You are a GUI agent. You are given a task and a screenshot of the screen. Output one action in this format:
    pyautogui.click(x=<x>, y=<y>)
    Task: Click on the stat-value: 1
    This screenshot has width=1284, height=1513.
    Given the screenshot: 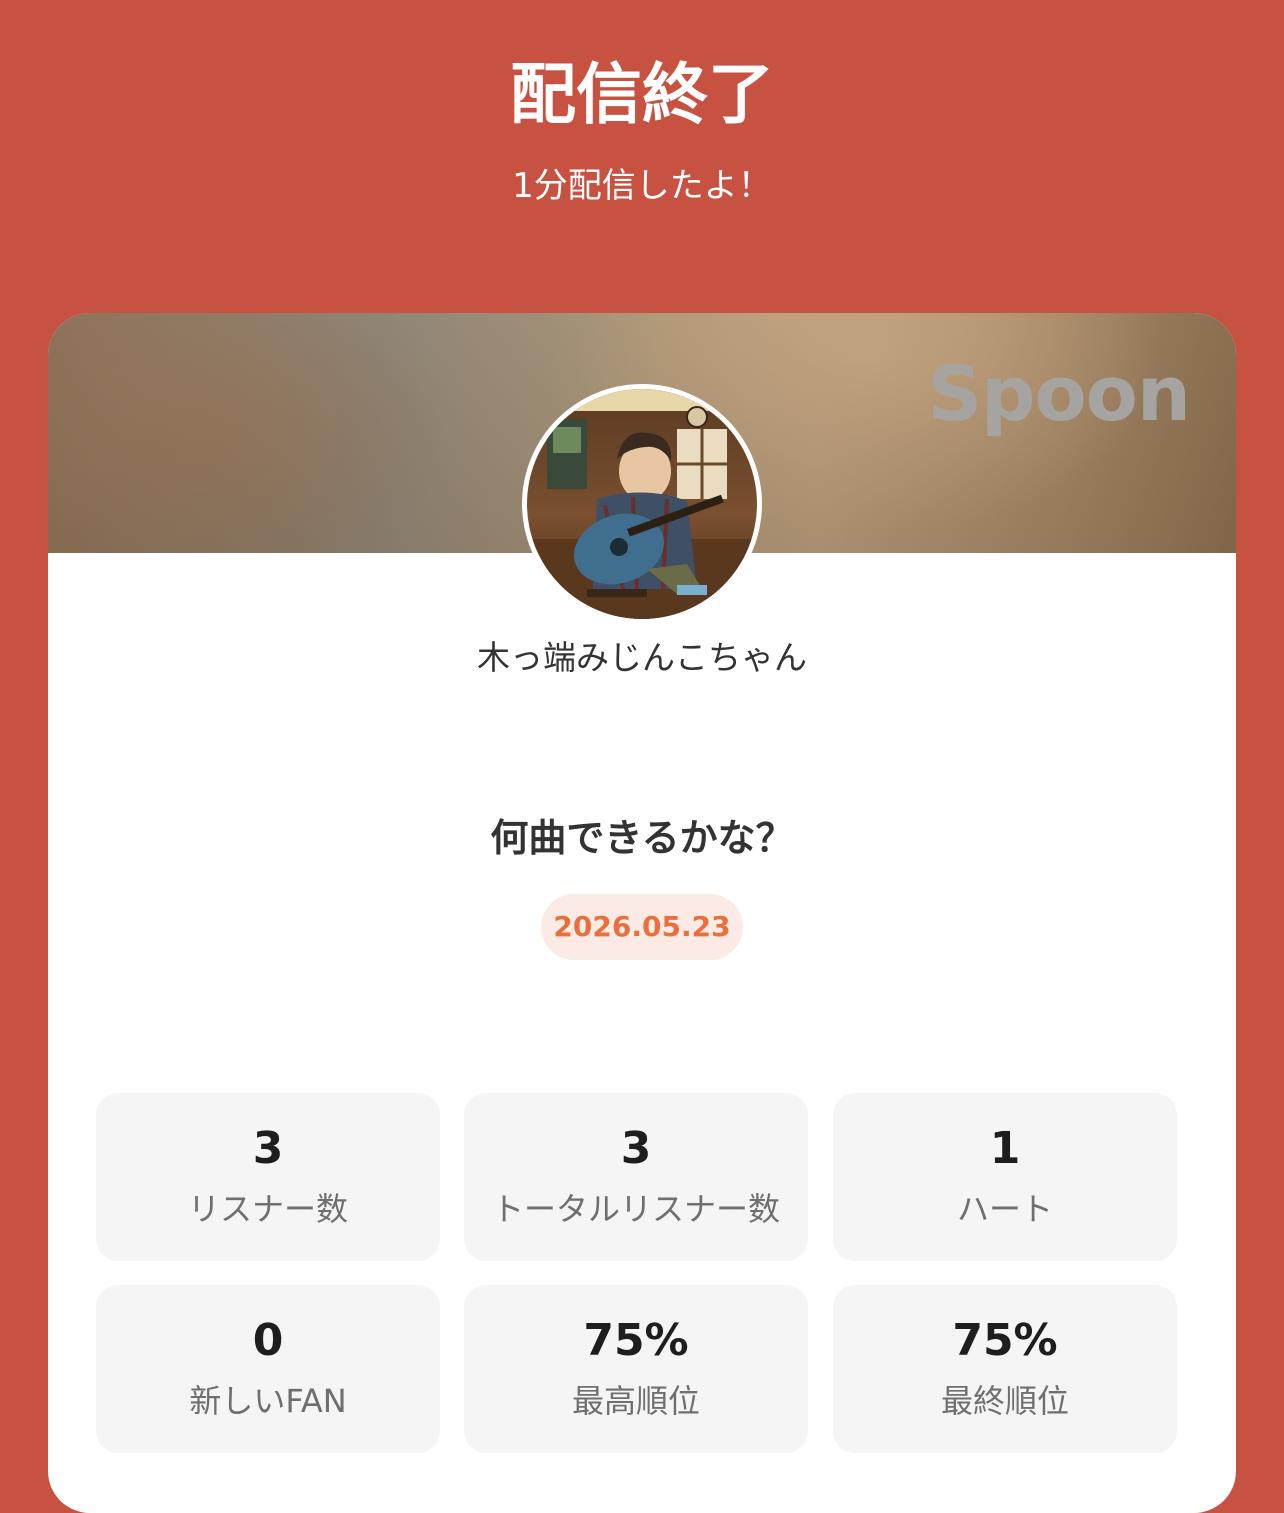 What is the action you would take?
    pyautogui.click(x=1005, y=1148)
    